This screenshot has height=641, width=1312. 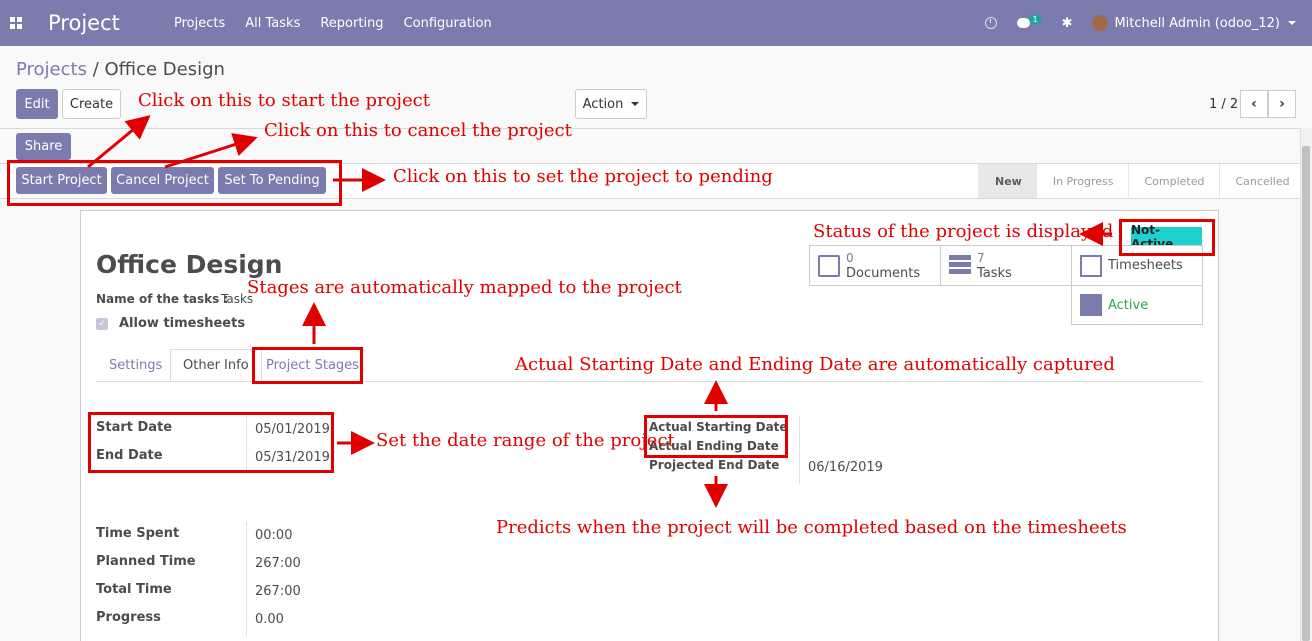 What do you see at coordinates (1128, 305) in the screenshot?
I see `active-label: Active` at bounding box center [1128, 305].